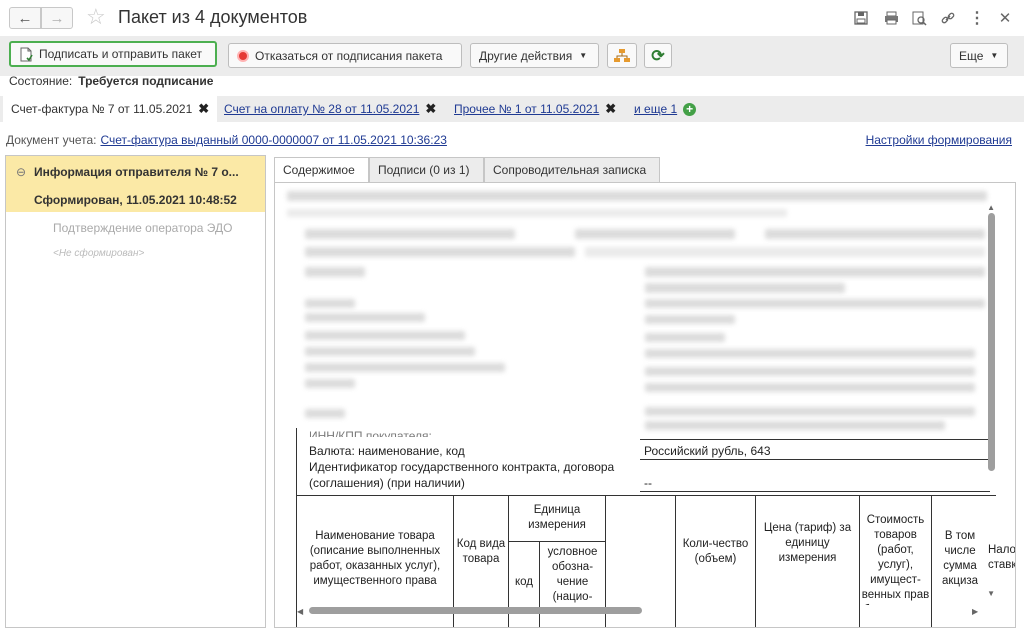 This screenshot has height=631, width=1024. Describe the element at coordinates (322, 109) in the screenshot. I see `tab-payment-bill-label: Счет на оплату № 28 от 11.05.2021` at that location.